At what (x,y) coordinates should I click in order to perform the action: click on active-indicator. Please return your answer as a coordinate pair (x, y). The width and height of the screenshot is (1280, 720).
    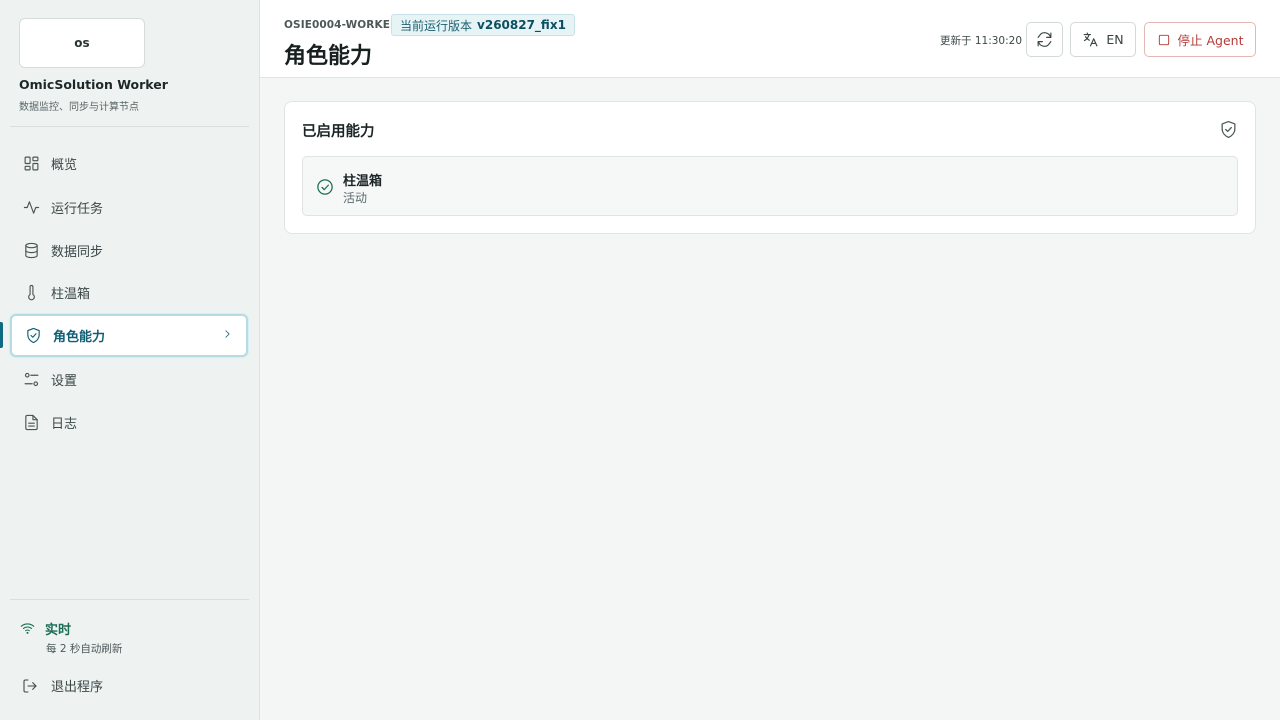
    Looking at the image, I should click on (1, 335).